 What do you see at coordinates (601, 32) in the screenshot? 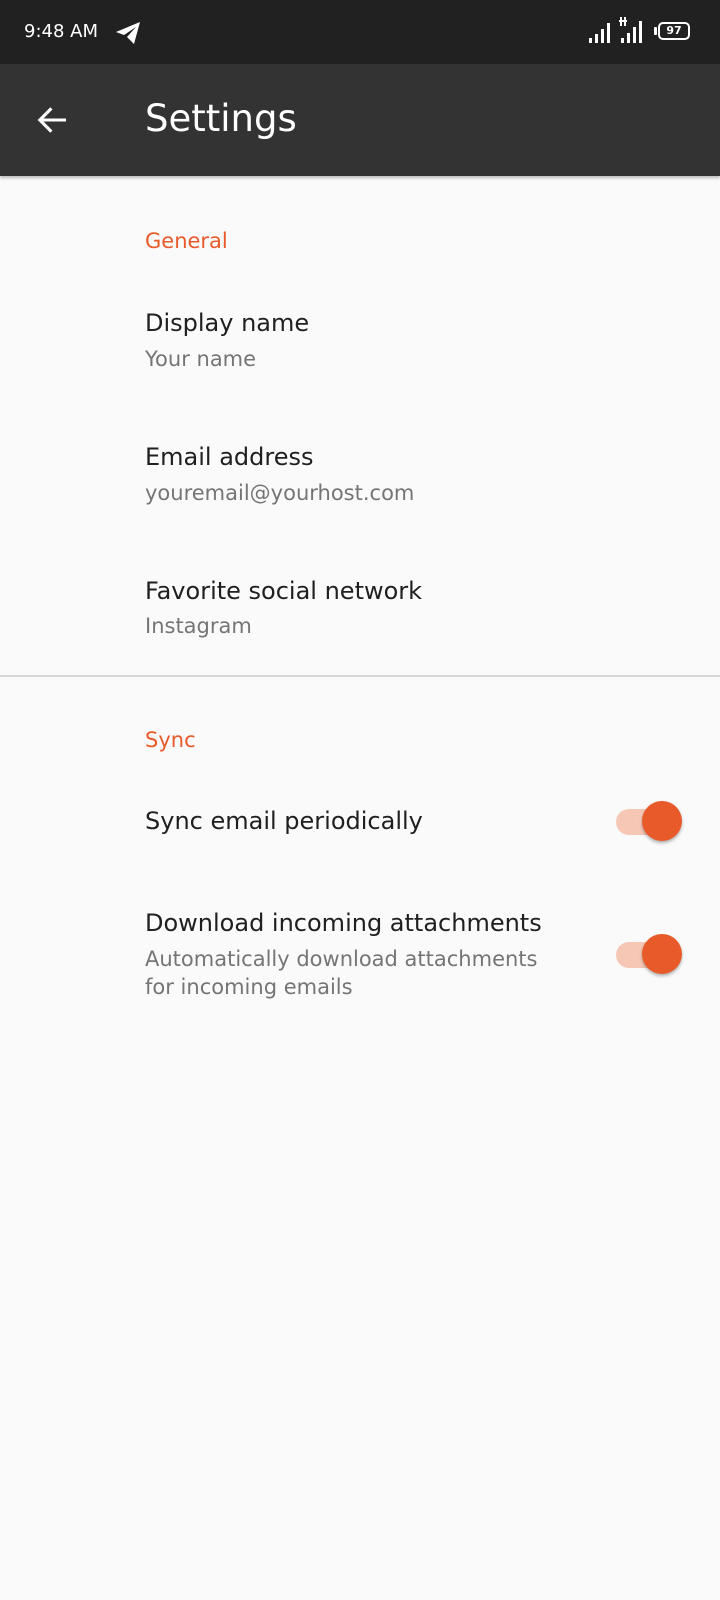
I see `cellular-signal-icon` at bounding box center [601, 32].